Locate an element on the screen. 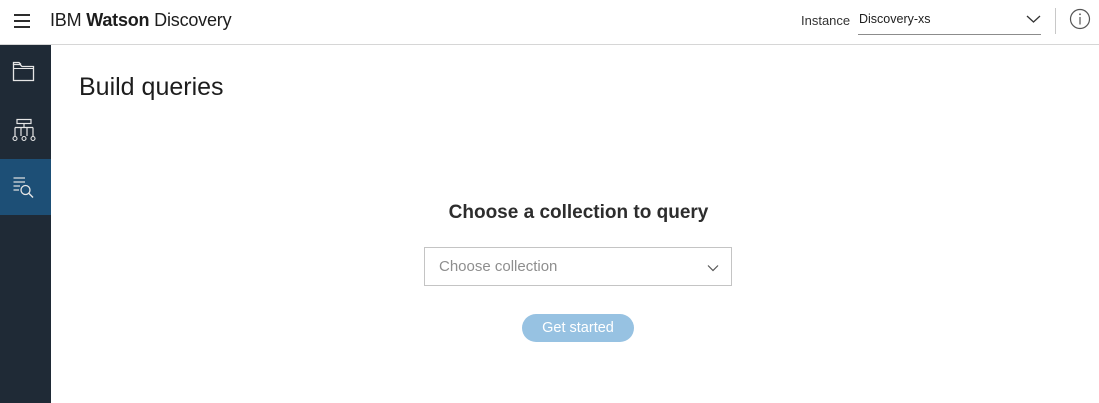 The image size is (1099, 403). sidebar-item-manage-data is located at coordinates (25, 73).